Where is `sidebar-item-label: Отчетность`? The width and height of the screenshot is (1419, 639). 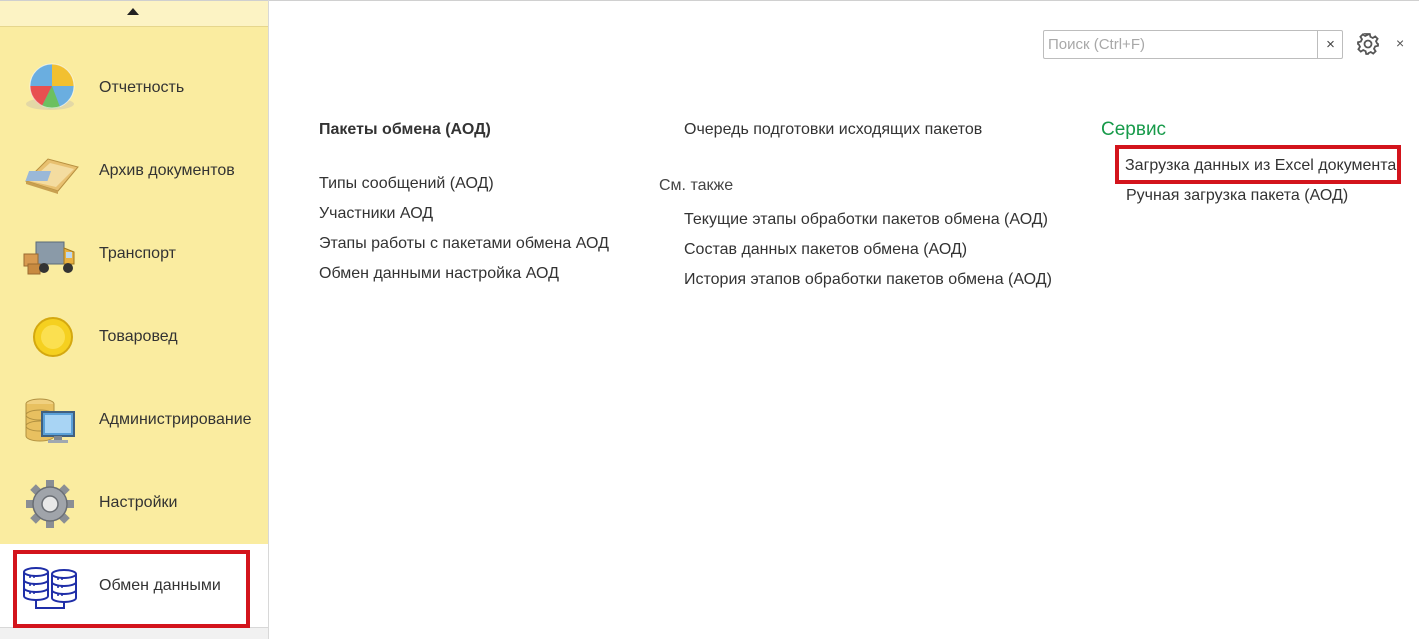
sidebar-item-label: Отчетность is located at coordinates (142, 87).